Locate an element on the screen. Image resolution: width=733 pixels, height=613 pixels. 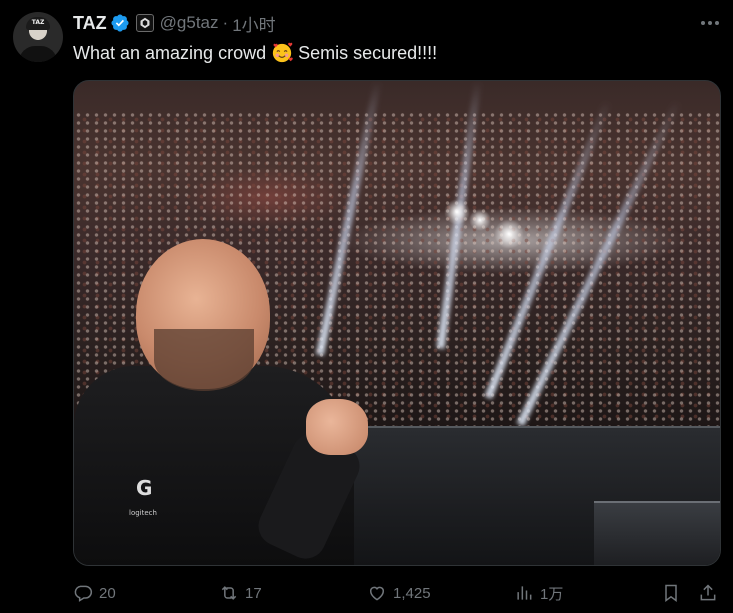
smiling-face-with-hearts-icon is located at coordinates (282, 53).